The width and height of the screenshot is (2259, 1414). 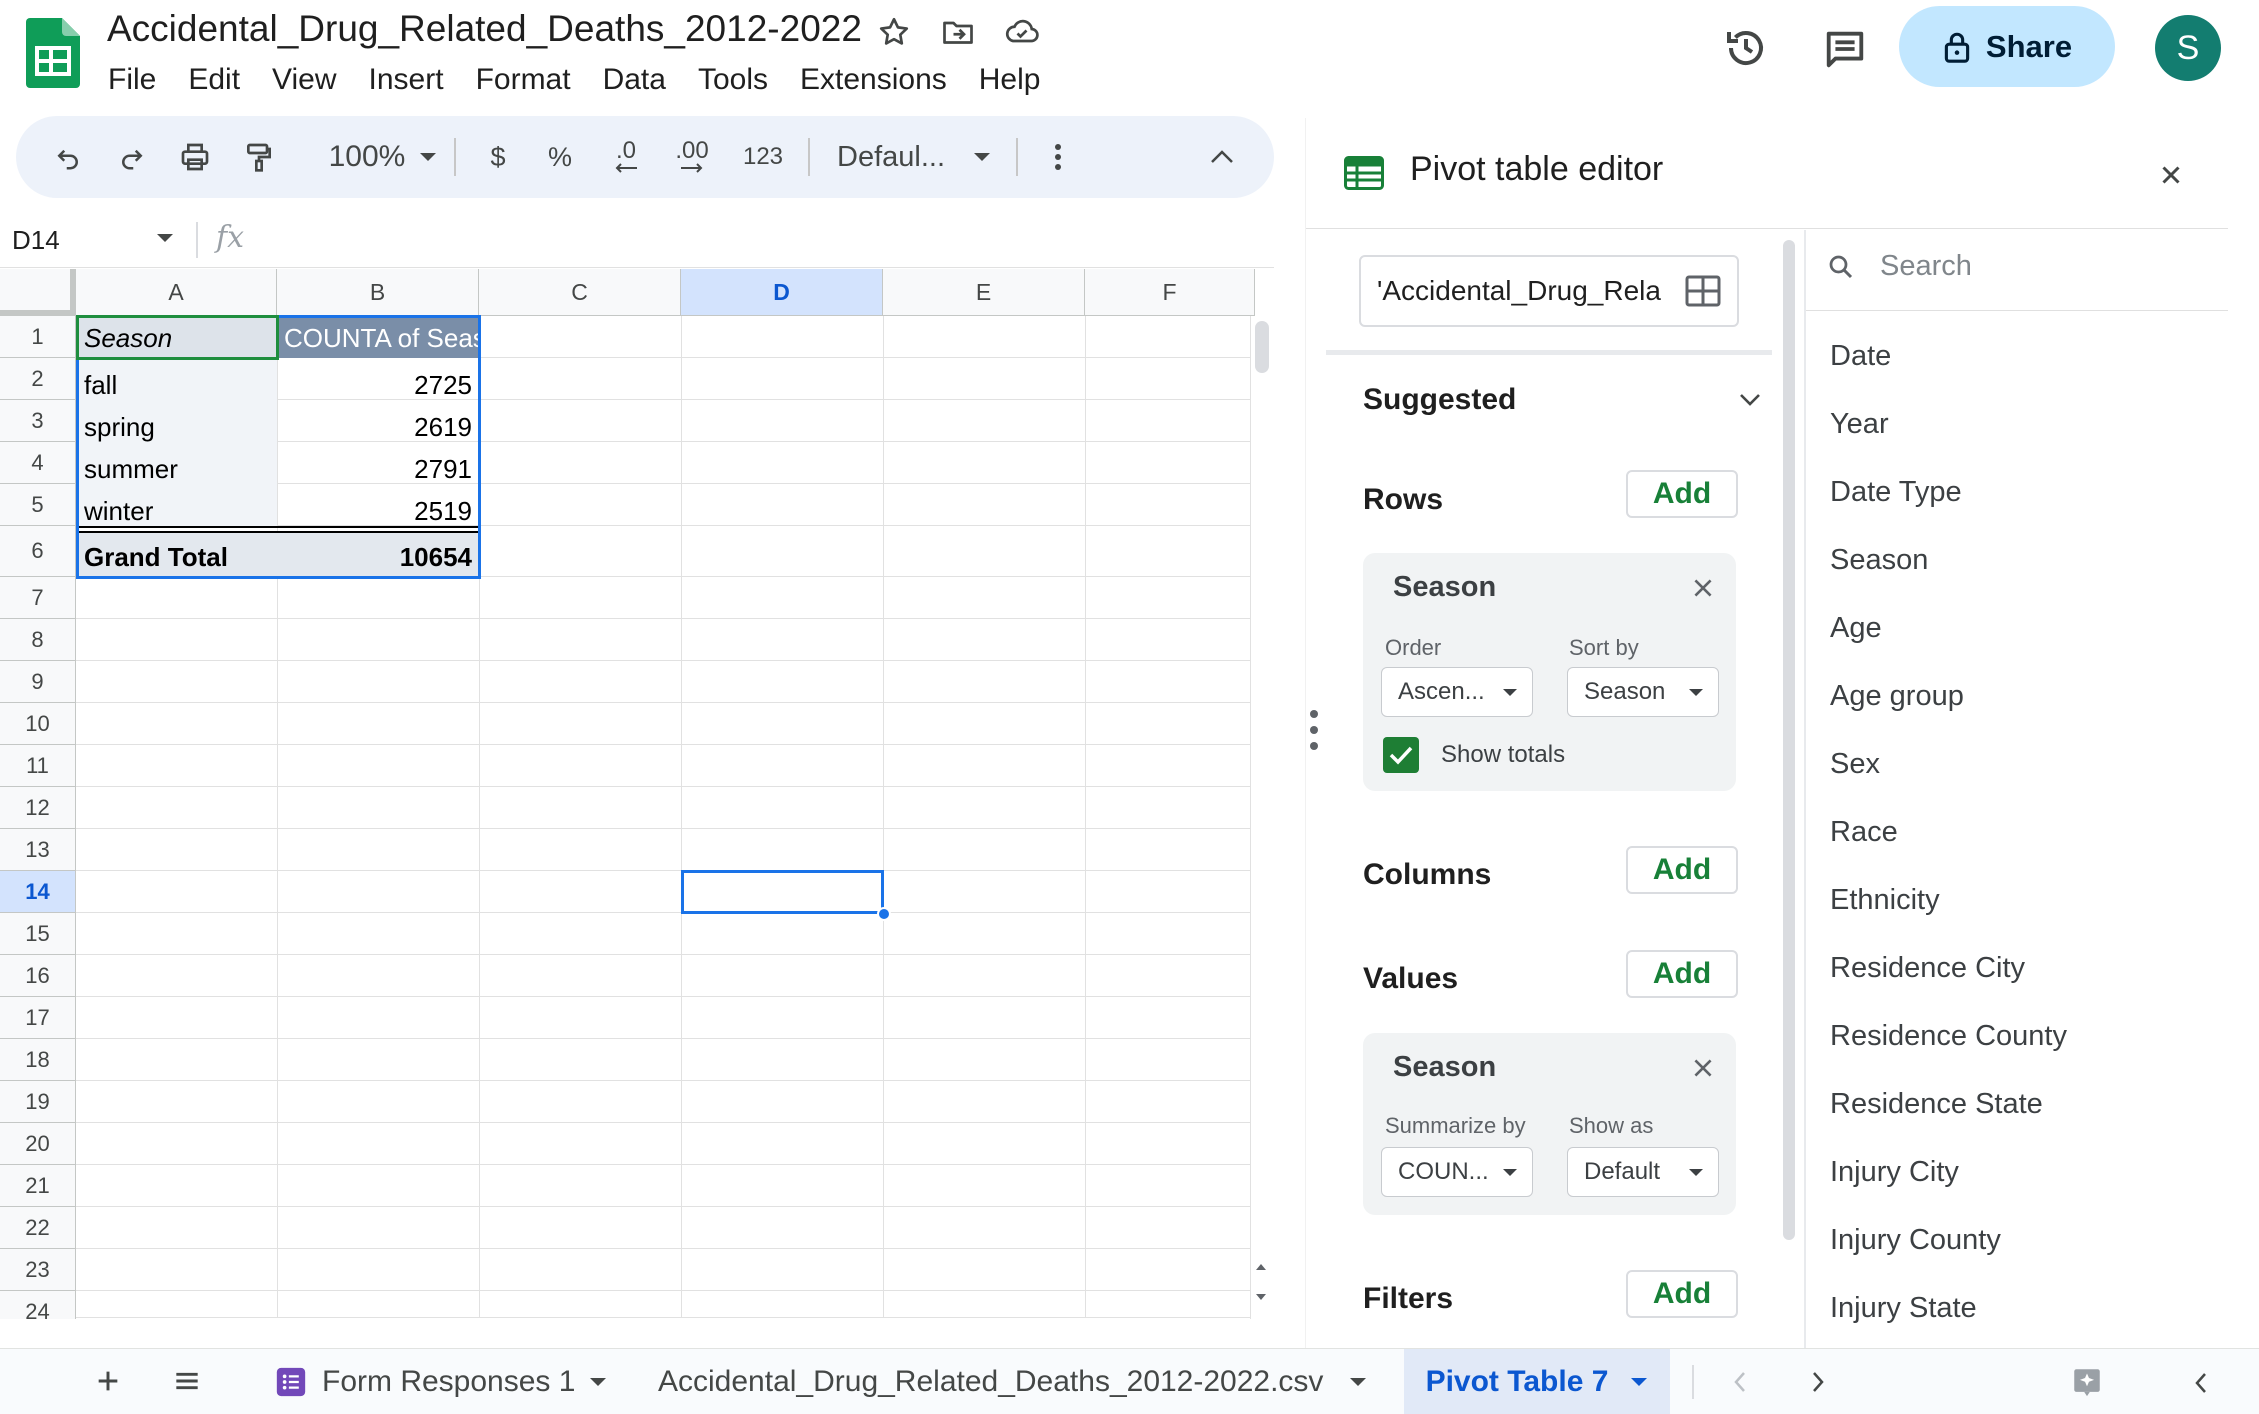 What do you see at coordinates (1643, 692) in the screenshot?
I see `sort-by-dropdown: Season` at bounding box center [1643, 692].